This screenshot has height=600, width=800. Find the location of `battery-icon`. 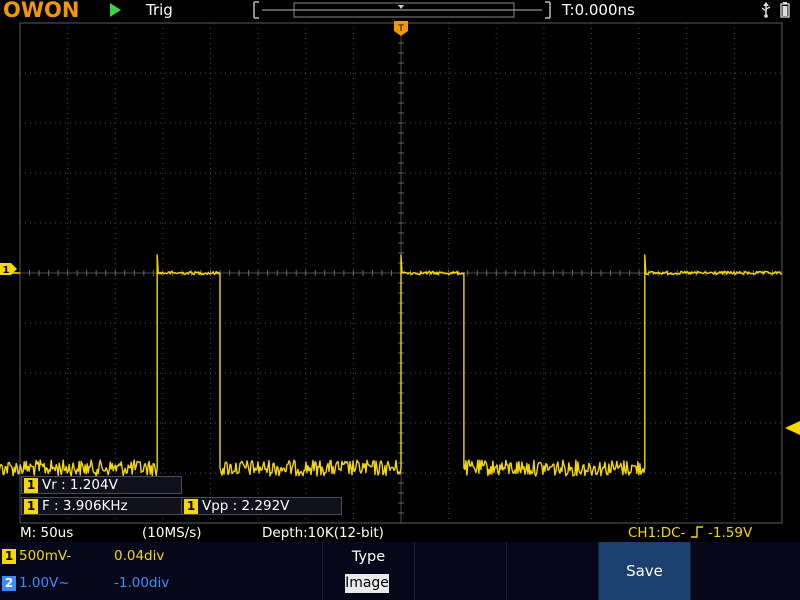

battery-icon is located at coordinates (785, 10).